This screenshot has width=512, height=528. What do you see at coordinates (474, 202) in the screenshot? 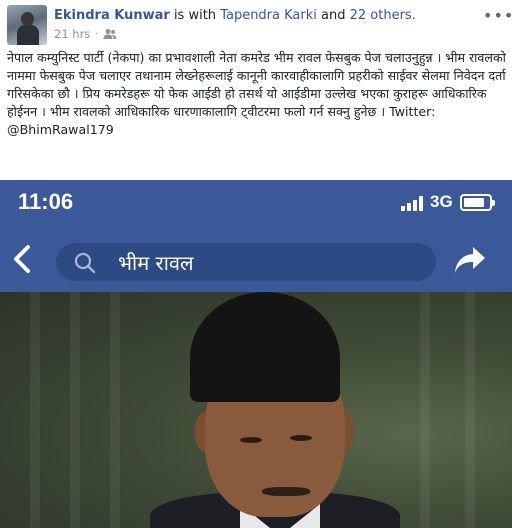
I see `battery-level` at bounding box center [474, 202].